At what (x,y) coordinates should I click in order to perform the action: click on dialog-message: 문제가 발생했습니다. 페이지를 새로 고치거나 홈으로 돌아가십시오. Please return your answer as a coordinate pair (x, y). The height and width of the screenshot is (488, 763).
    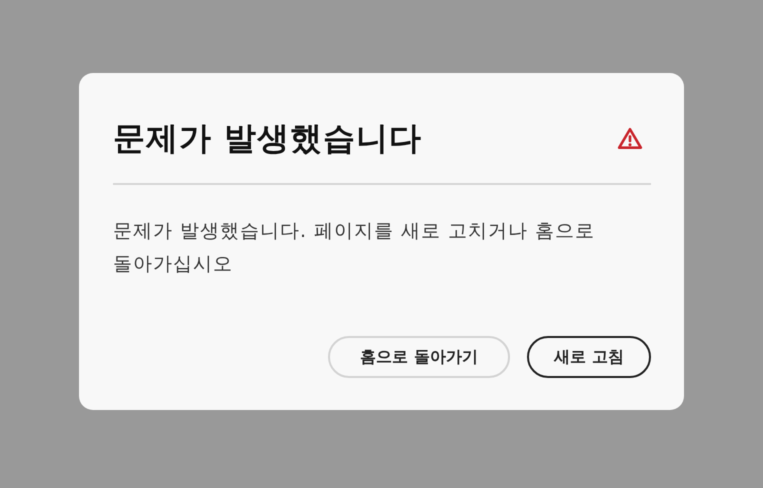
    Looking at the image, I should click on (354, 248).